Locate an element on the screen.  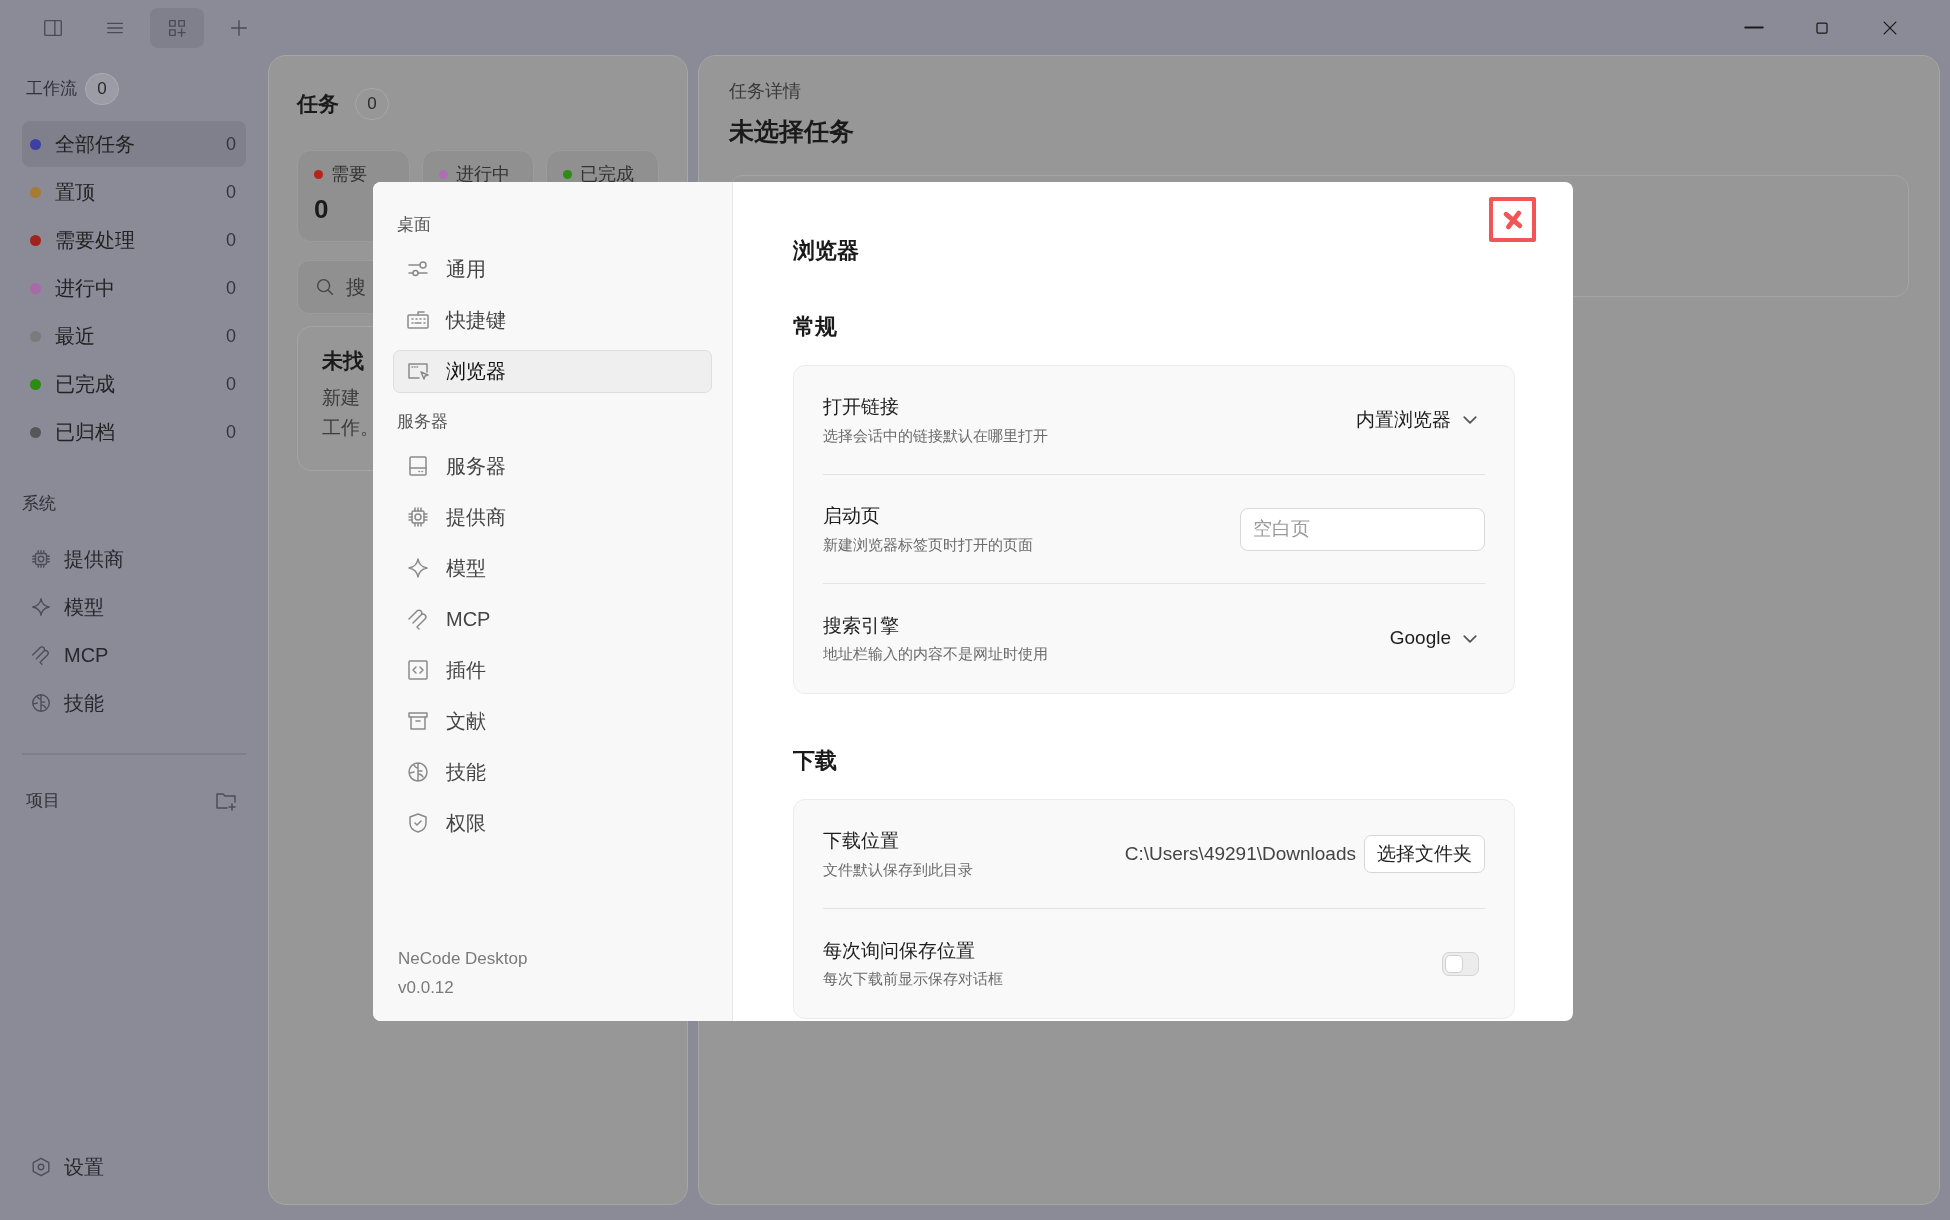
sidebar-item: 最近 0 is located at coordinates (134, 336).